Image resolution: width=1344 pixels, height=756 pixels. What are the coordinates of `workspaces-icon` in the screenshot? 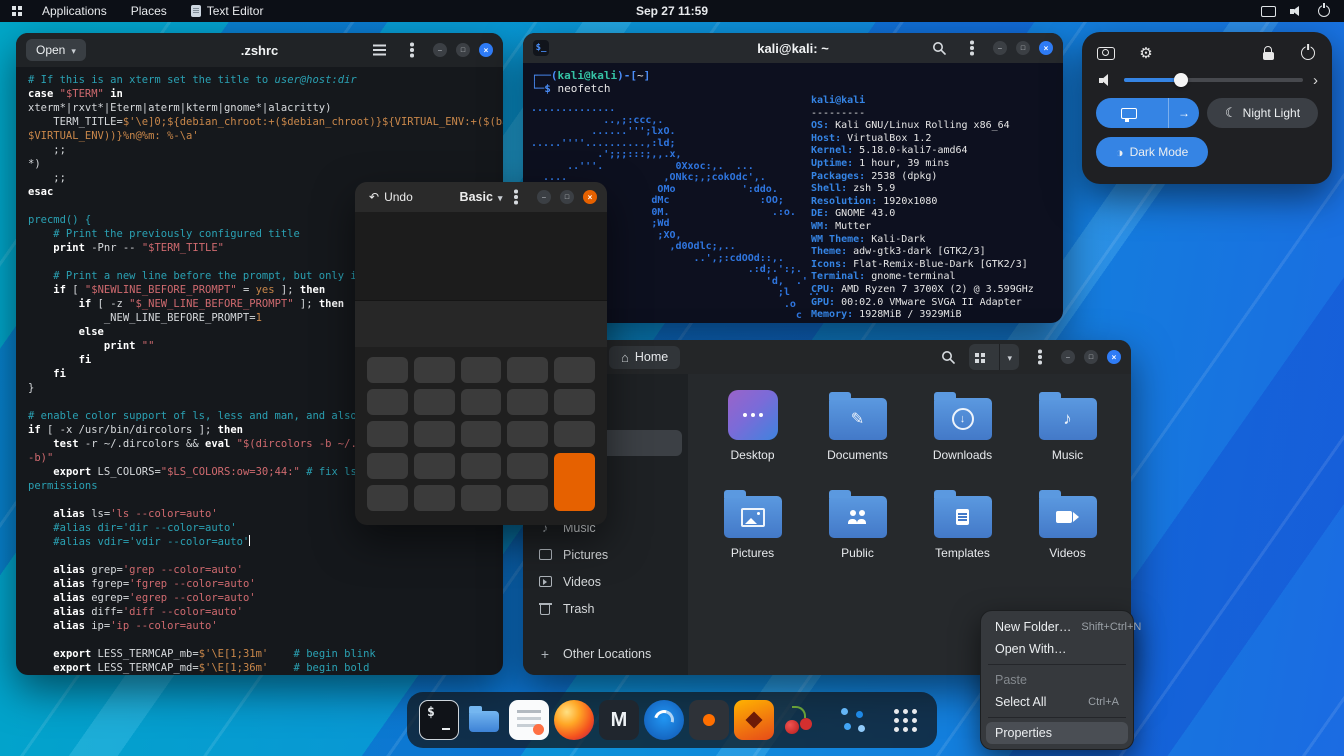 It's located at (17, 11).